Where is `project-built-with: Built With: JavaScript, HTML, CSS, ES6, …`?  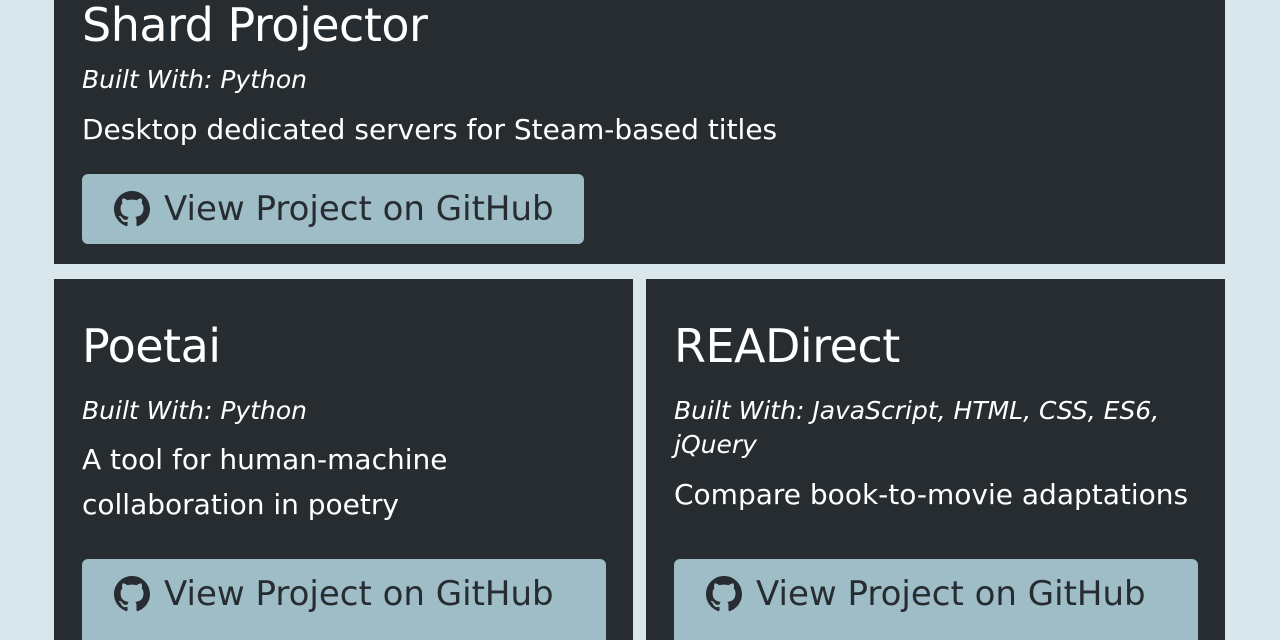 project-built-with: Built With: JavaScript, HTML, CSS, ES6, … is located at coordinates (917, 427).